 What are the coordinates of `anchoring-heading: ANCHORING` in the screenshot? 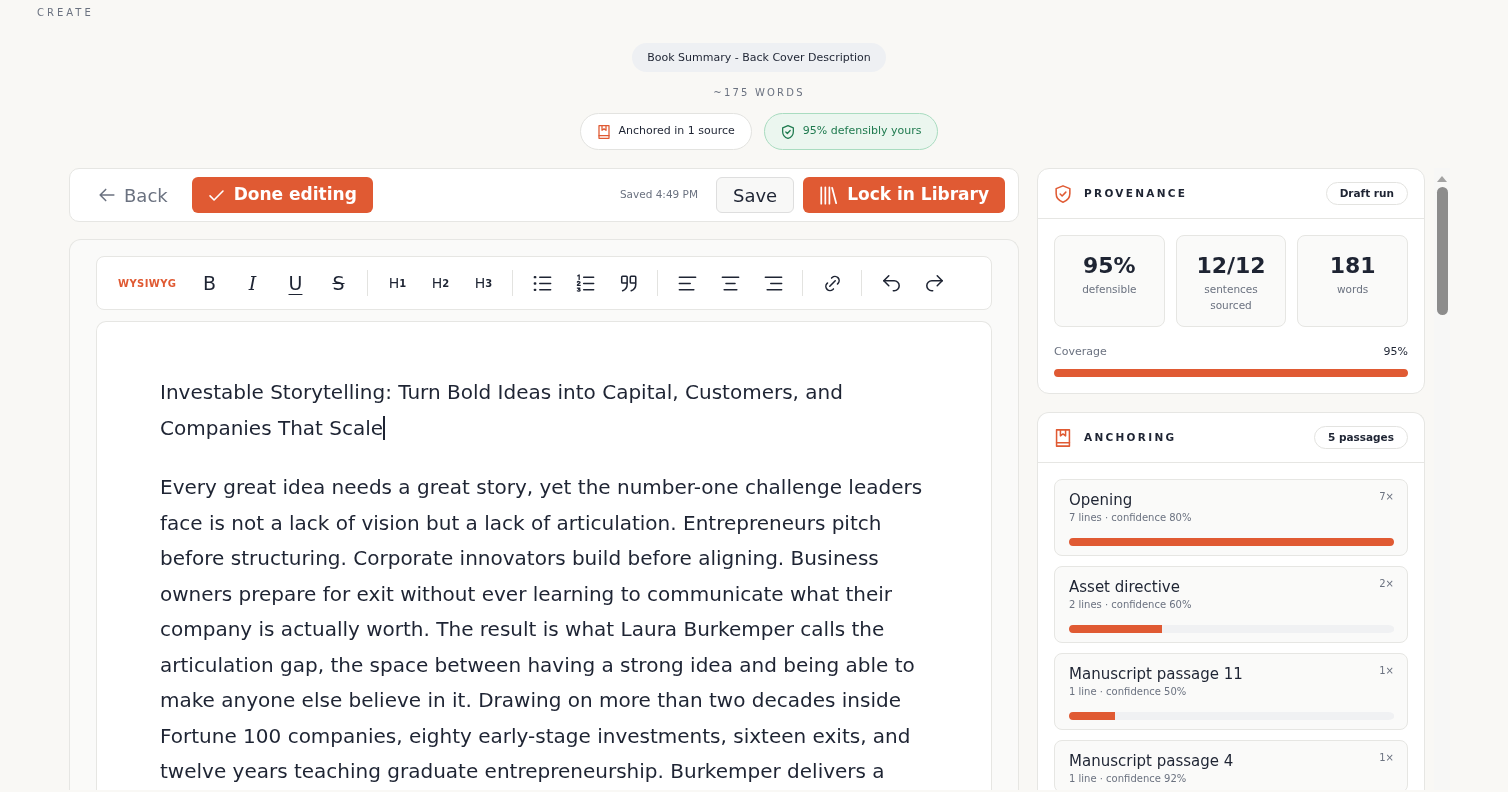 It's located at (1130, 437).